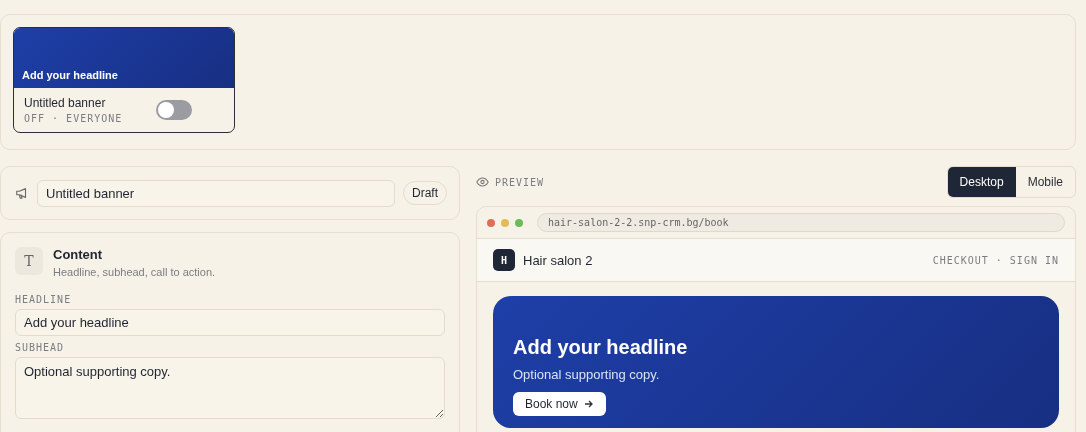  What do you see at coordinates (995, 260) in the screenshot?
I see `site-nav-links: CHECKOUT · SIGN IN` at bounding box center [995, 260].